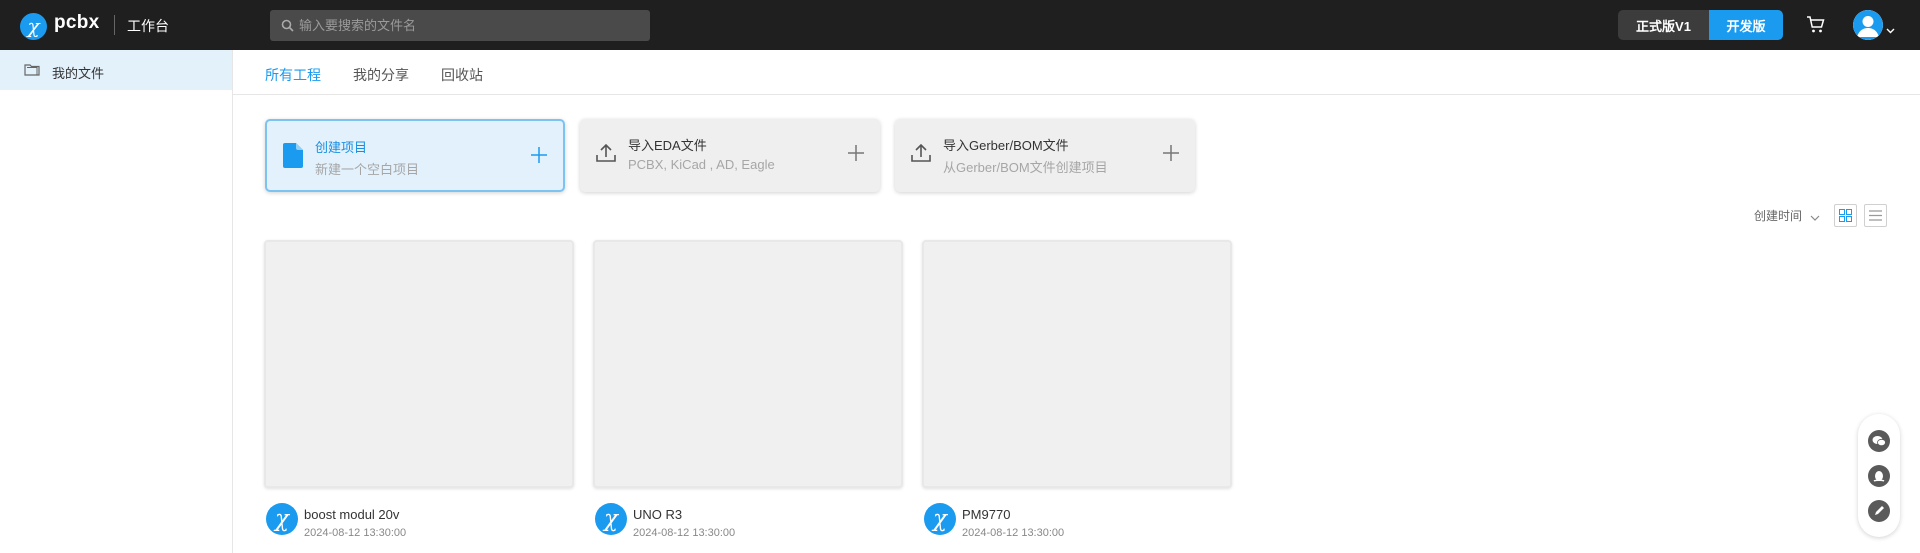  What do you see at coordinates (293, 158) in the screenshot?
I see `document-icon` at bounding box center [293, 158].